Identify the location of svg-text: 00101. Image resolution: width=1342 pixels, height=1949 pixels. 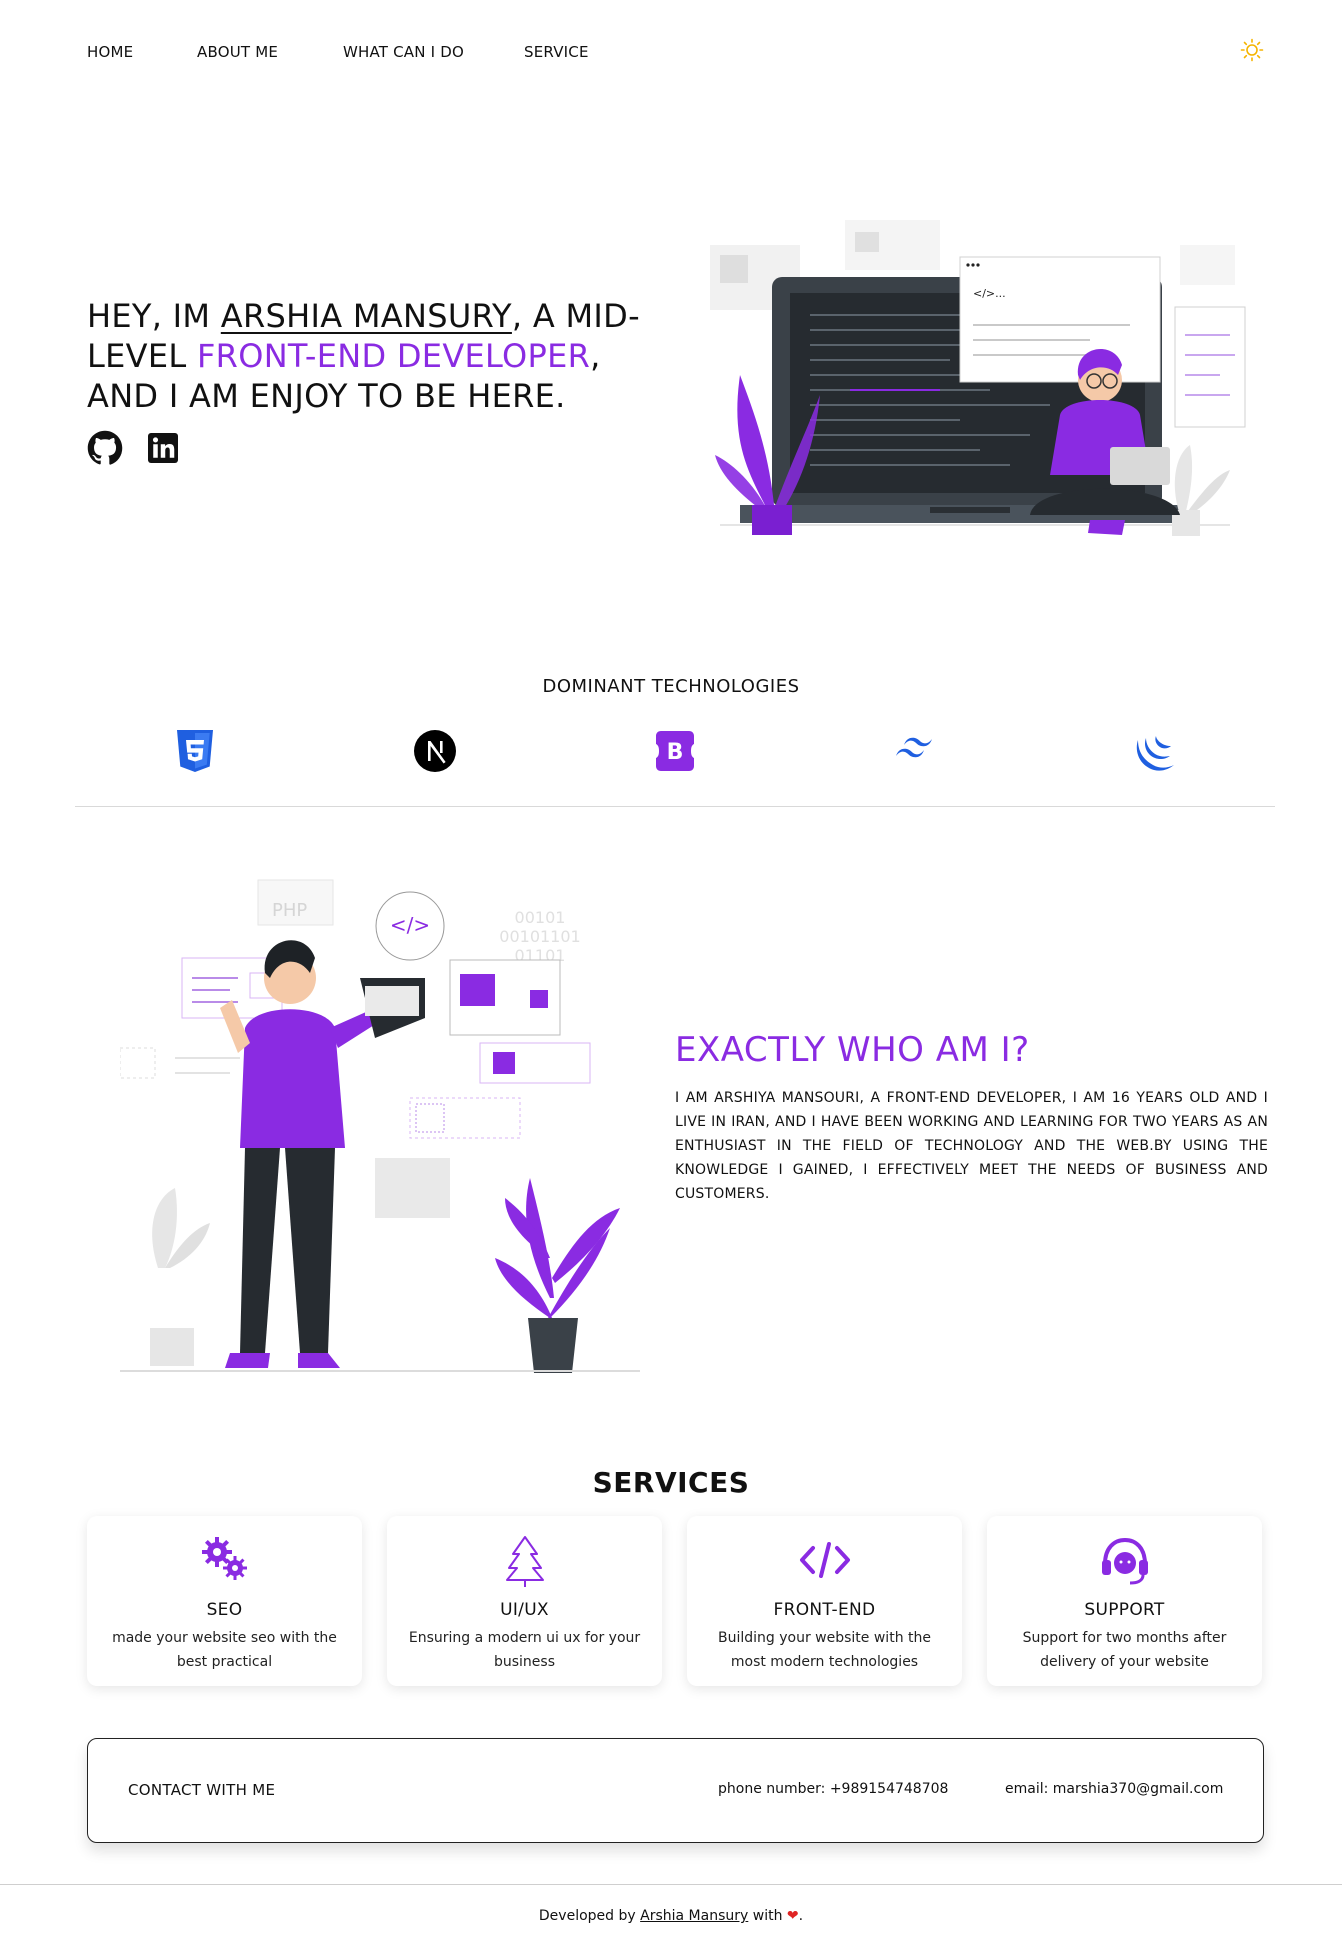
(540, 917).